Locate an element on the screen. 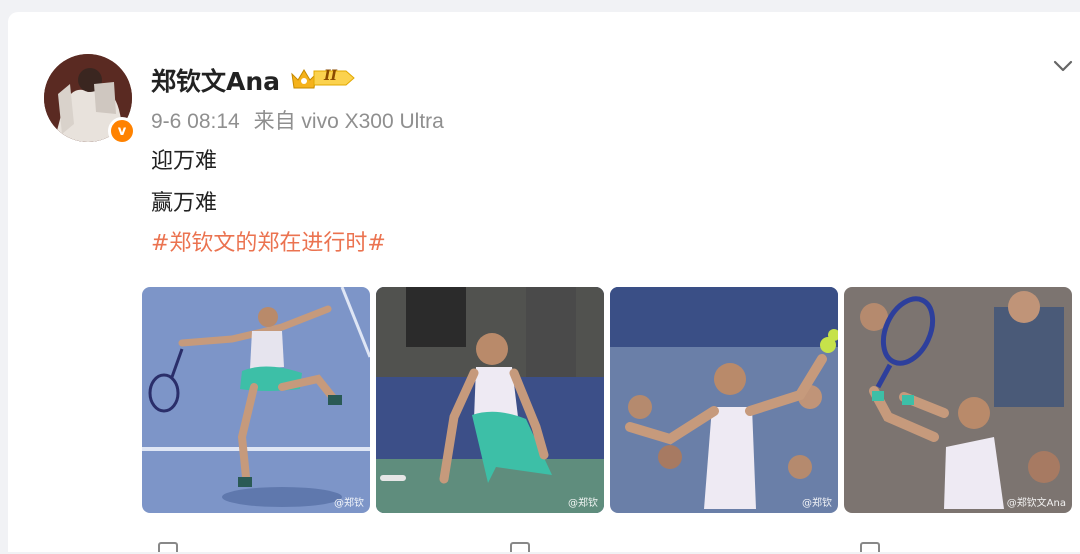 The image size is (1080, 554). vip-crown-icon: II is located at coordinates (323, 78).